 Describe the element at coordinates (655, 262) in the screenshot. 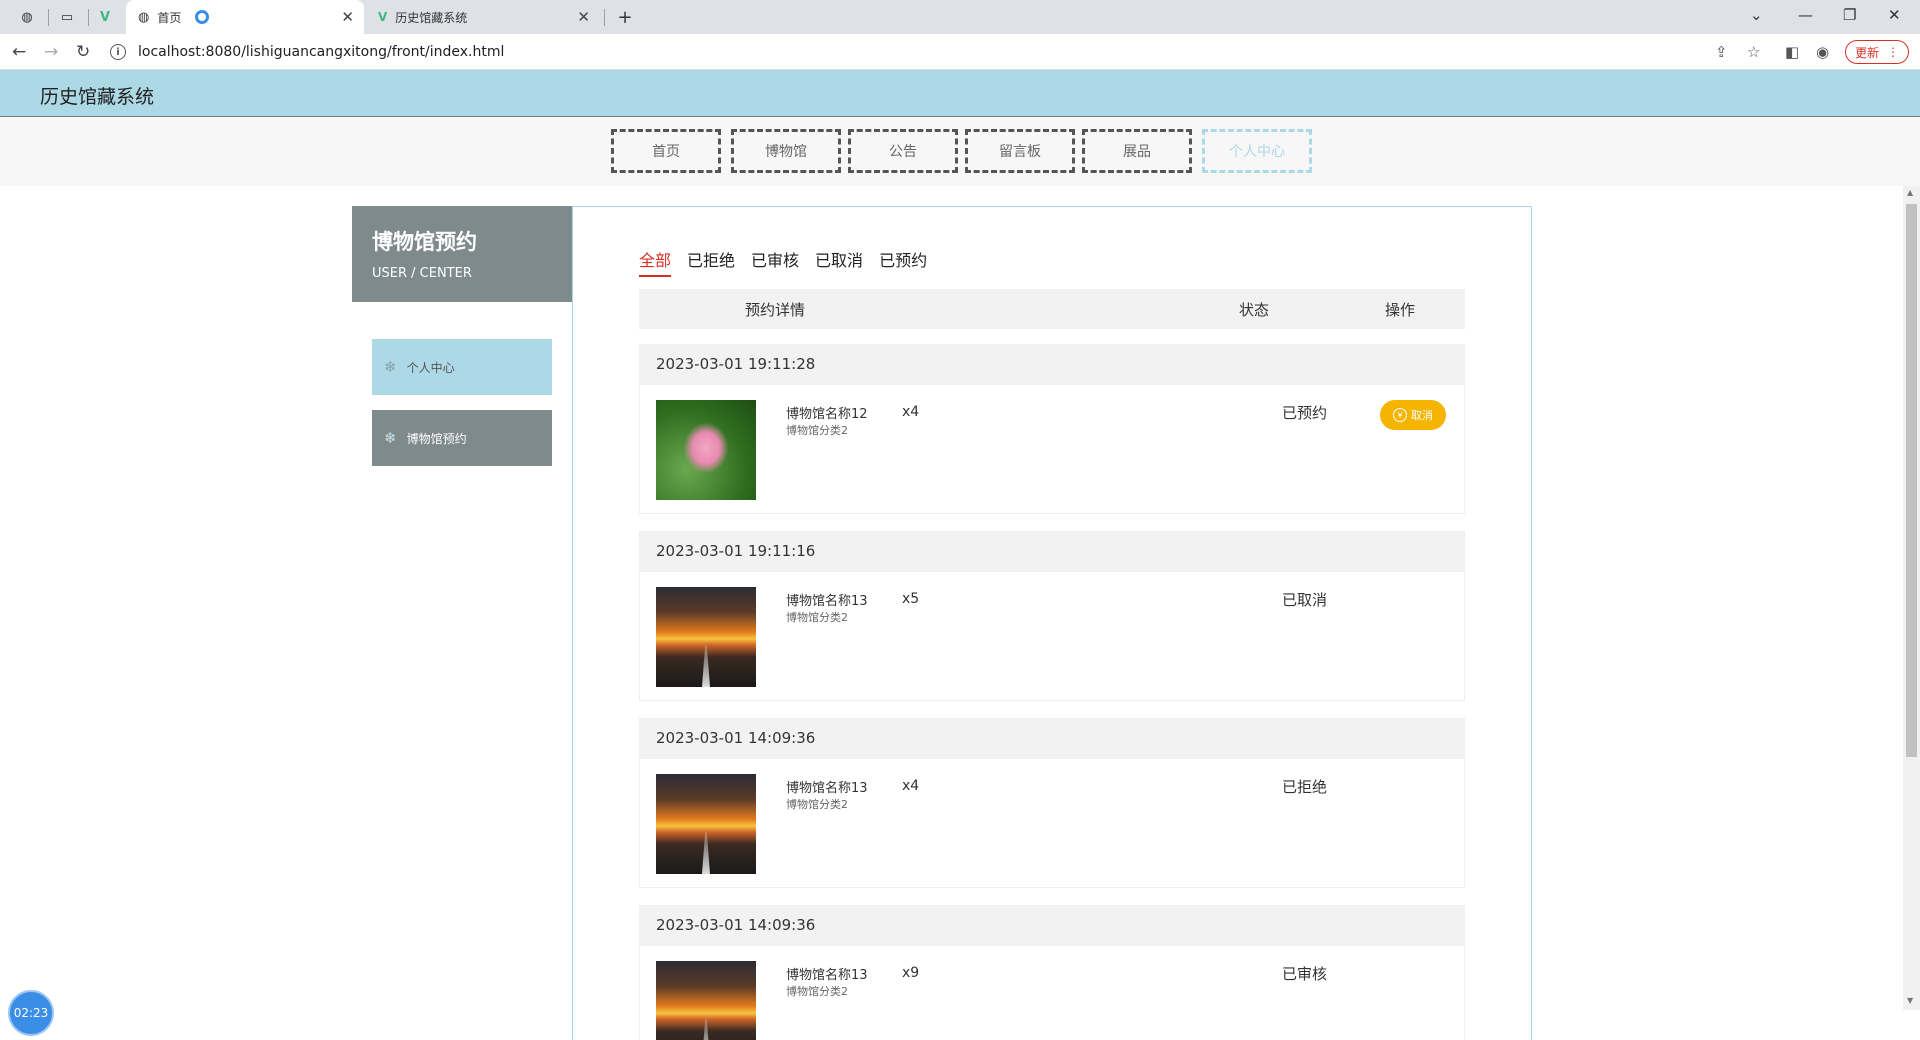

I see `filter-all: 全部` at that location.